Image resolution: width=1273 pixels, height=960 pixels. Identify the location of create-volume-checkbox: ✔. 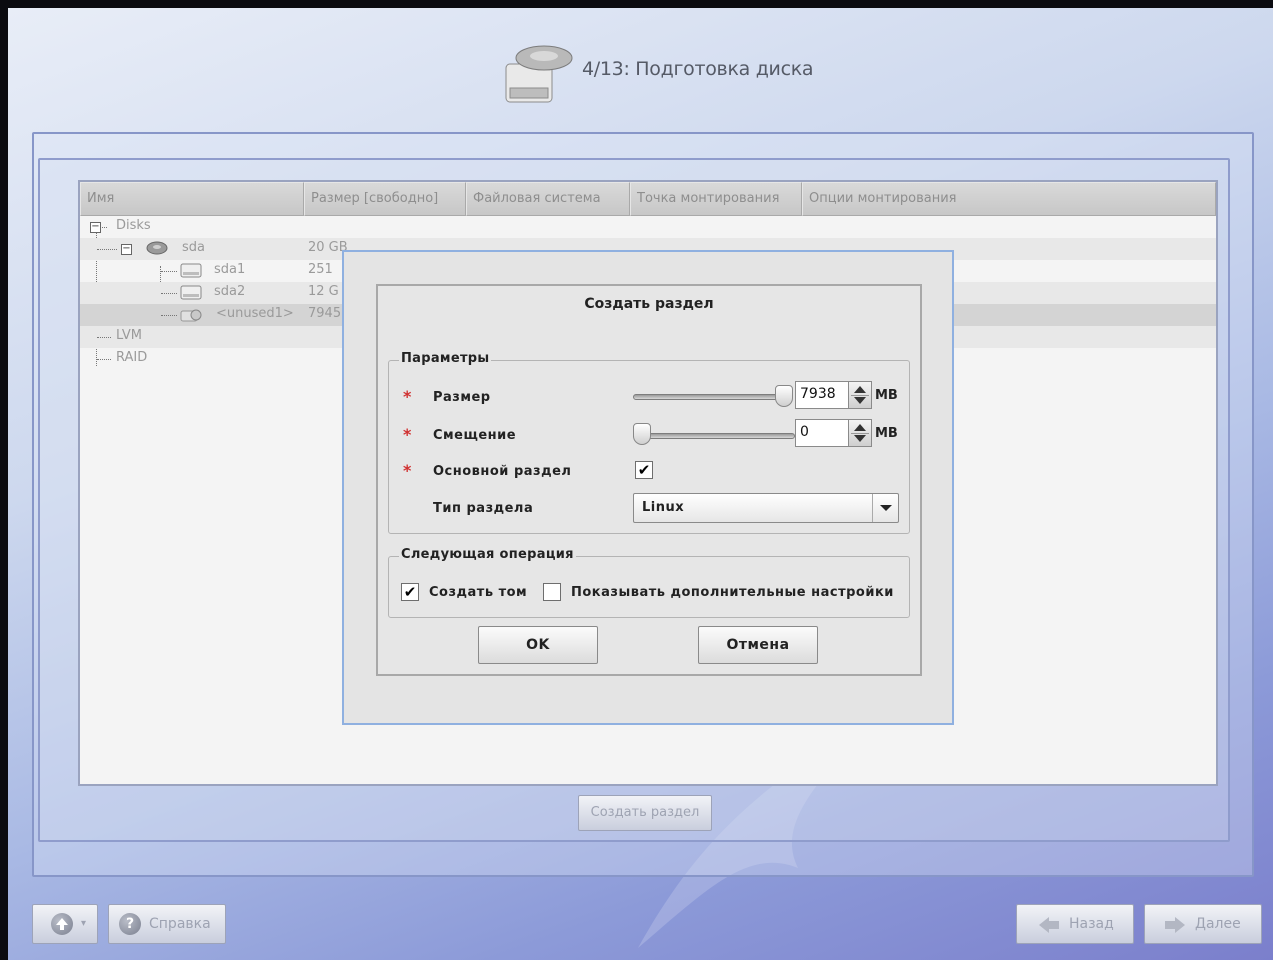
(410, 592).